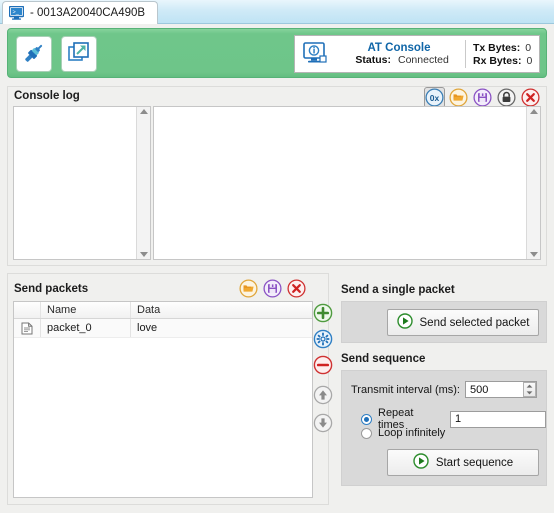 The width and height of the screenshot is (554, 513). I want to click on status-left: AT Console Status: Connected, so click(399, 54).